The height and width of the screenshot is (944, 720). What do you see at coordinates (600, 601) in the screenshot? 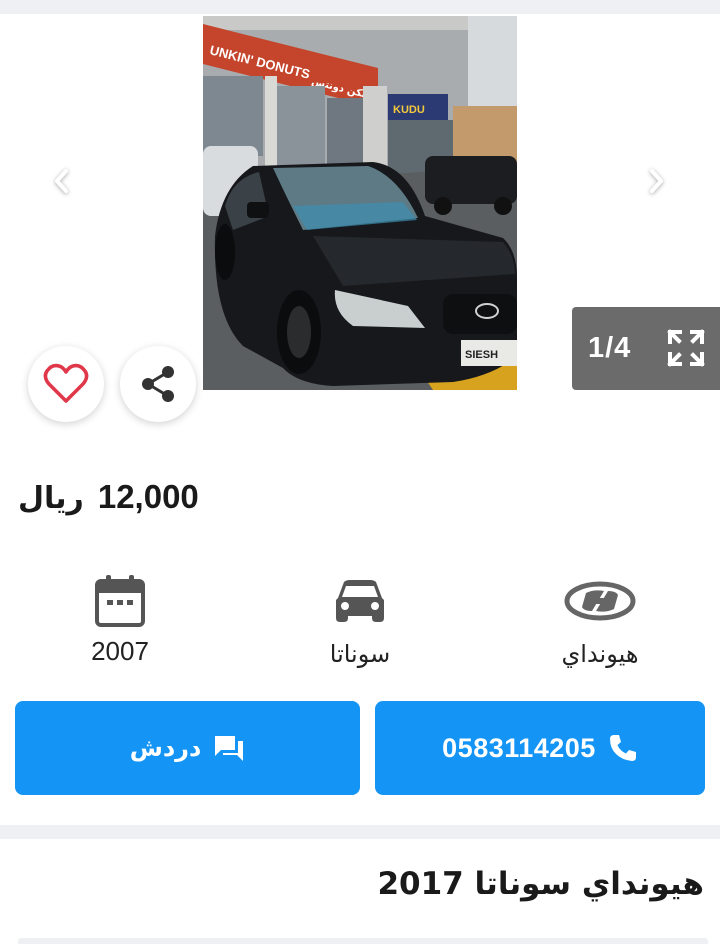
I see `hyundai-logo-icon` at bounding box center [600, 601].